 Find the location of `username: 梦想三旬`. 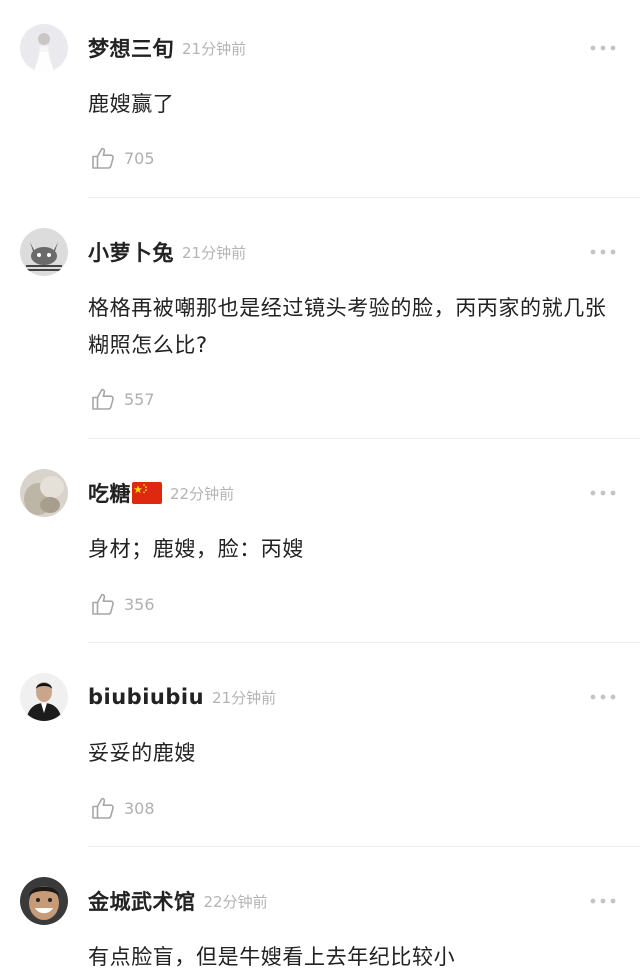

username: 梦想三旬 is located at coordinates (131, 48).